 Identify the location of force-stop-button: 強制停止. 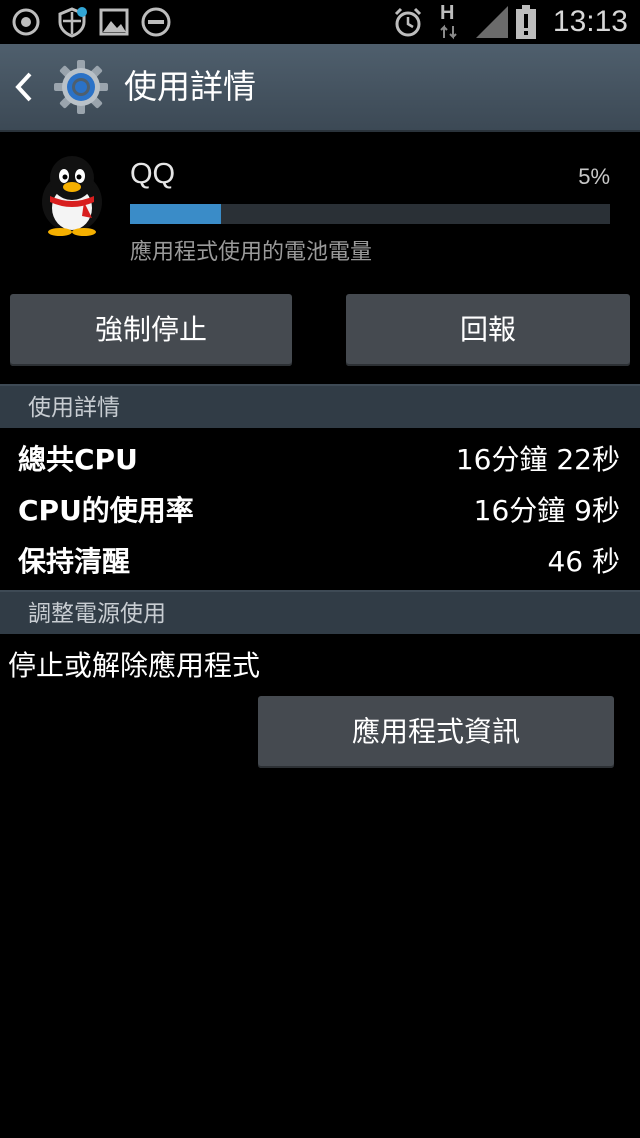
(151, 330).